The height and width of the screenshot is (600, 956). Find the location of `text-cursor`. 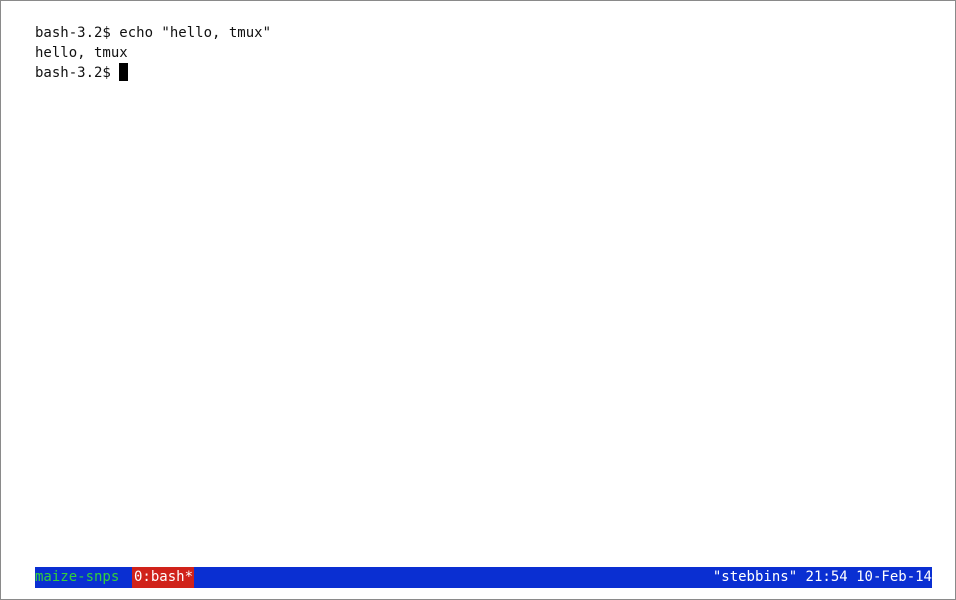

text-cursor is located at coordinates (123, 72).